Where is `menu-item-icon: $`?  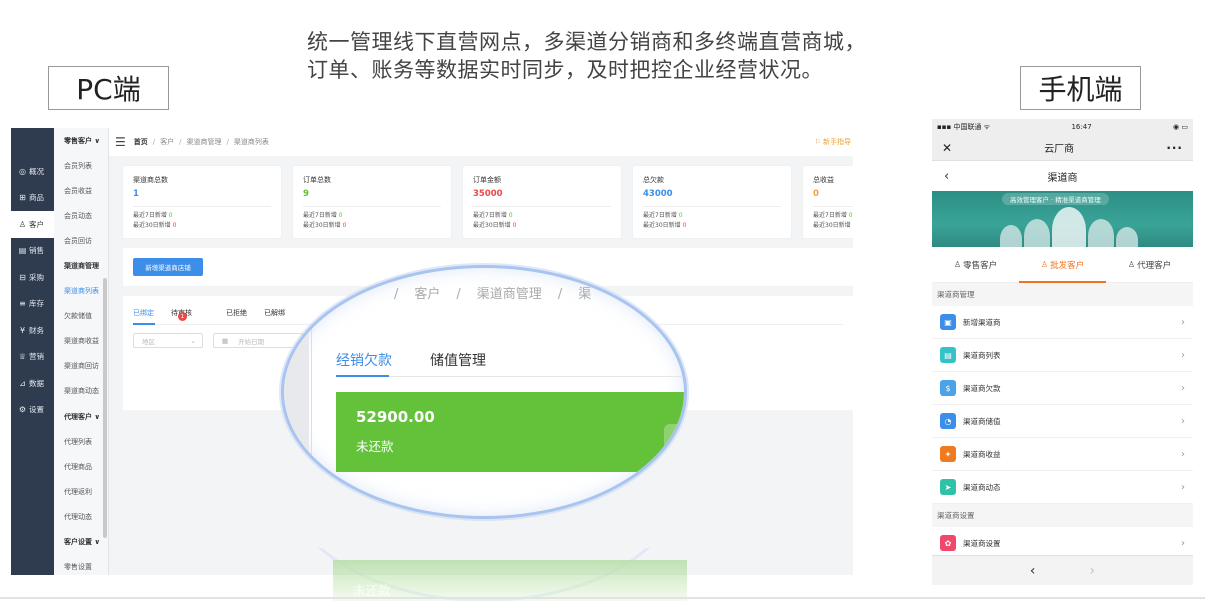
menu-item-icon: $ is located at coordinates (948, 388).